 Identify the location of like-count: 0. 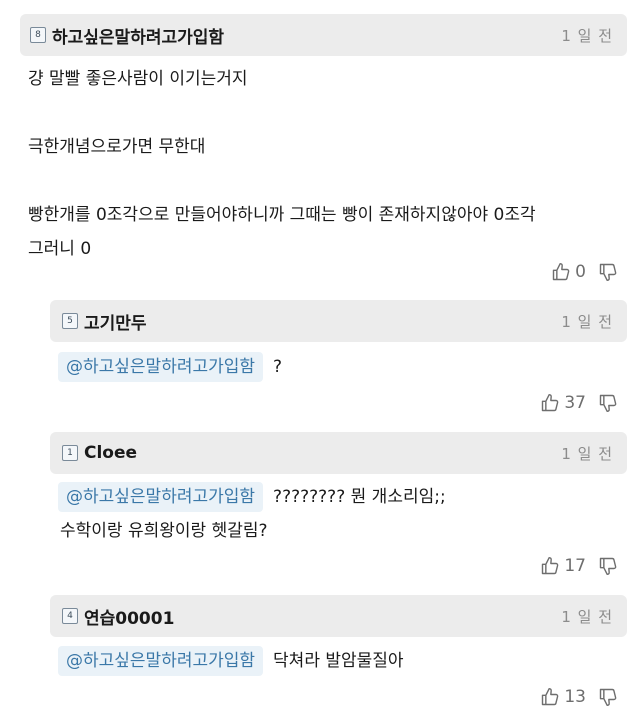
(580, 272).